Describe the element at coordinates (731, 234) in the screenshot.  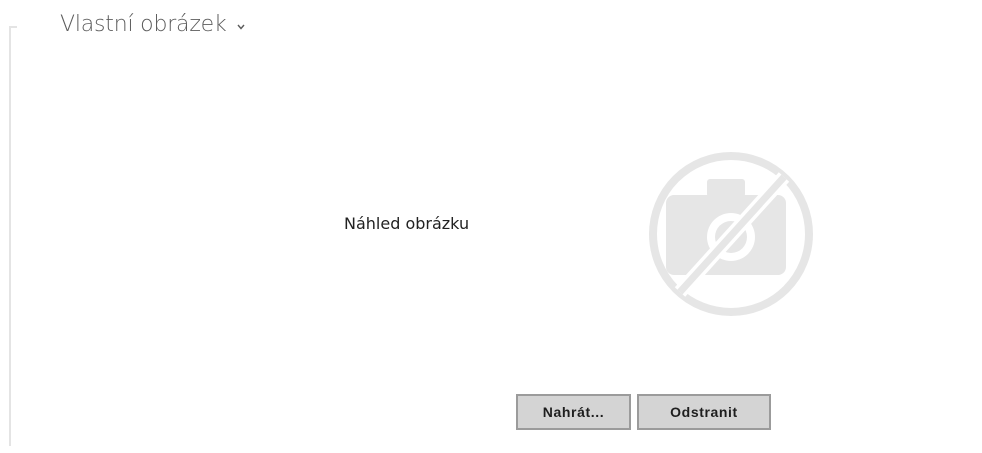
I see `no-image-camera-icon` at that location.